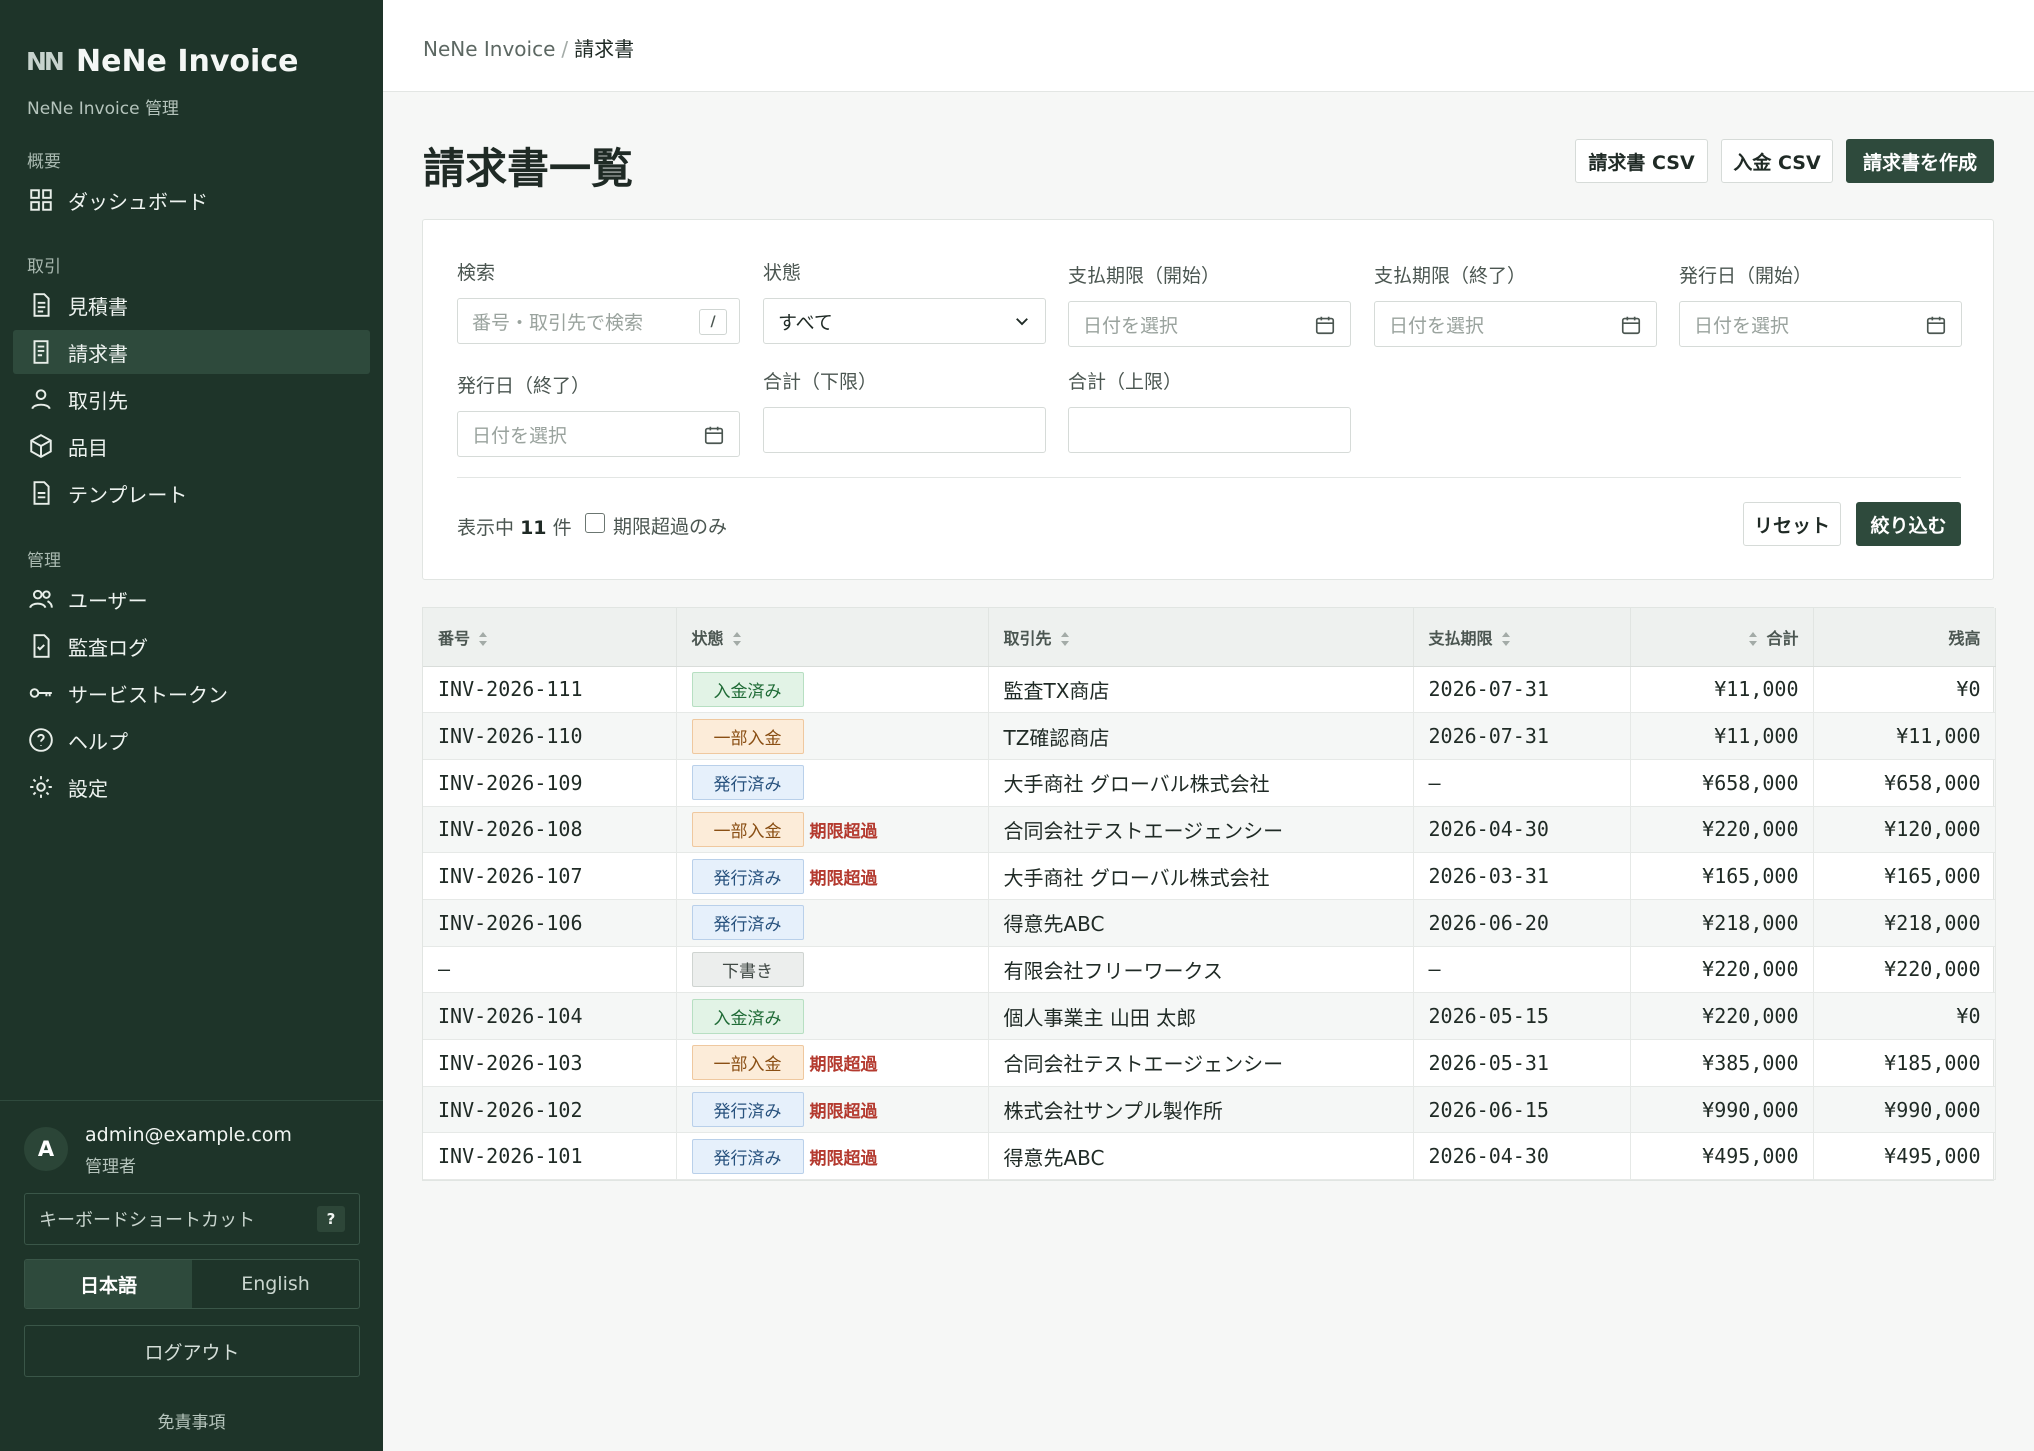 The image size is (2034, 1451). What do you see at coordinates (598, 321) in the screenshot?
I see `search-input: 番号・取引先で検索 /` at bounding box center [598, 321].